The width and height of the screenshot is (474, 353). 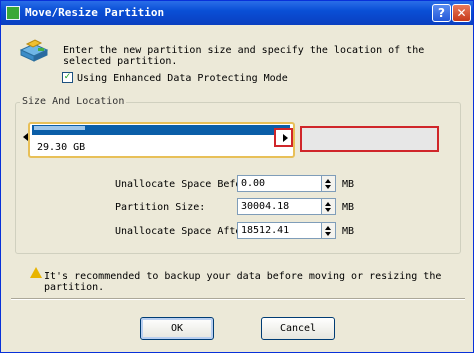 I want to click on group-title: Size And Location, so click(x=73, y=101).